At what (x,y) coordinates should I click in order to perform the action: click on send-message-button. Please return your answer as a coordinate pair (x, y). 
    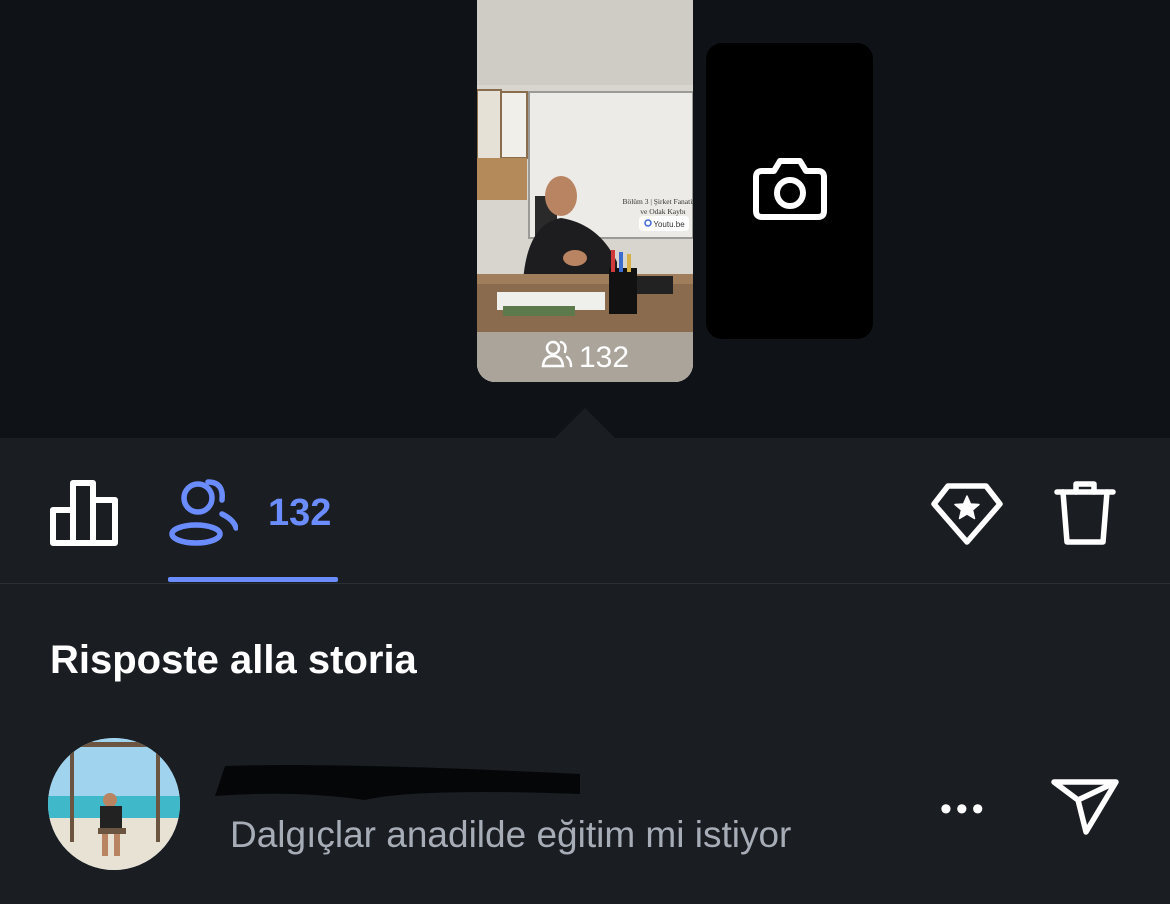
    Looking at the image, I should click on (1085, 808).